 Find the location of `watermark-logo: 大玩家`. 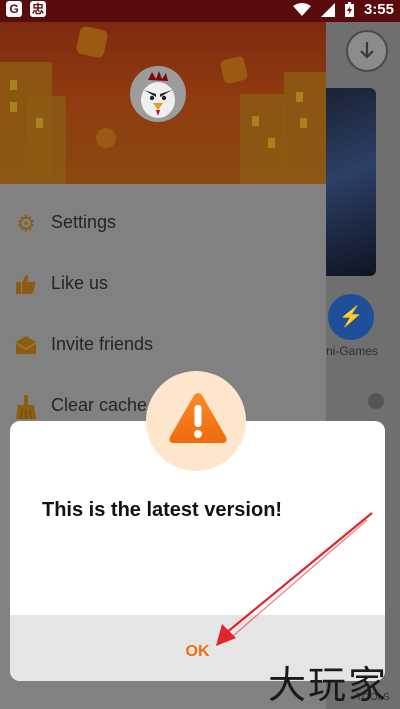

watermark-logo: 大玩家 is located at coordinates (328, 686).